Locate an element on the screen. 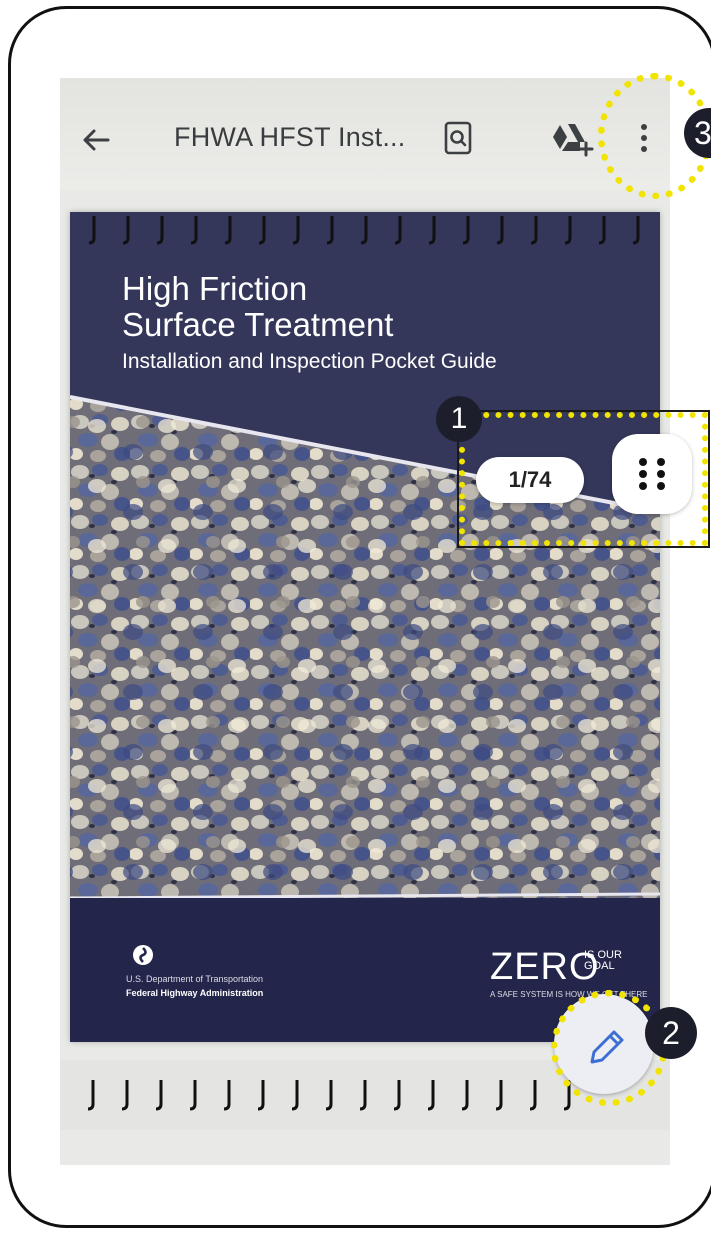 Image resolution: width=711 pixels, height=1234 pixels. cover-title-line1: High Friction is located at coordinates (215, 288).